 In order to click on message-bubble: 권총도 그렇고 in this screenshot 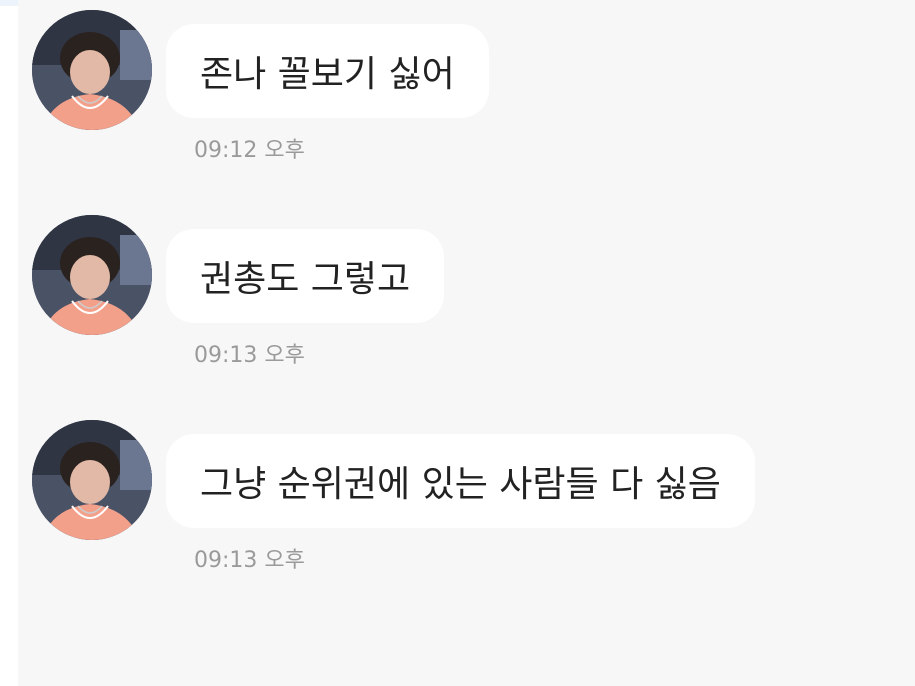, I will do `click(305, 276)`.